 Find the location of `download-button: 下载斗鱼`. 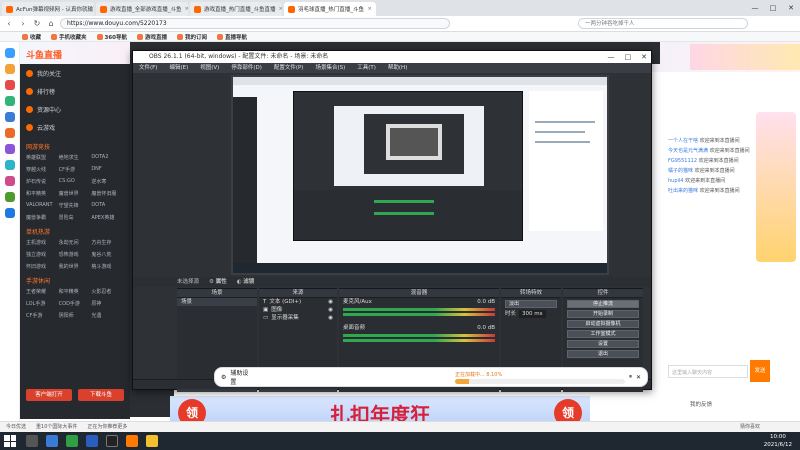

download-button: 下载斗鱼 is located at coordinates (101, 395).